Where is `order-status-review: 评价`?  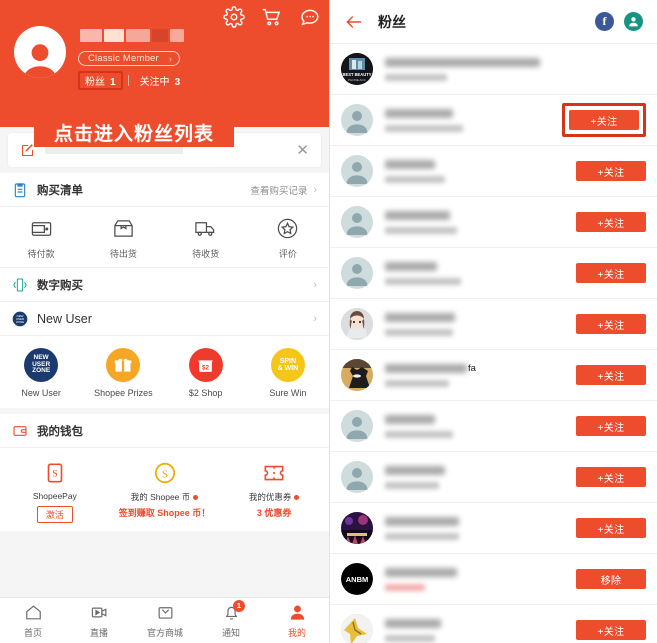
order-status-review: 评价 is located at coordinates (288, 238).